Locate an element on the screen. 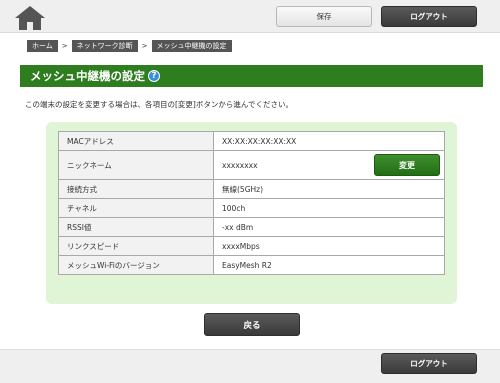 This screenshot has width=500, height=383. breadcrumb-home: ホーム is located at coordinates (42, 46).